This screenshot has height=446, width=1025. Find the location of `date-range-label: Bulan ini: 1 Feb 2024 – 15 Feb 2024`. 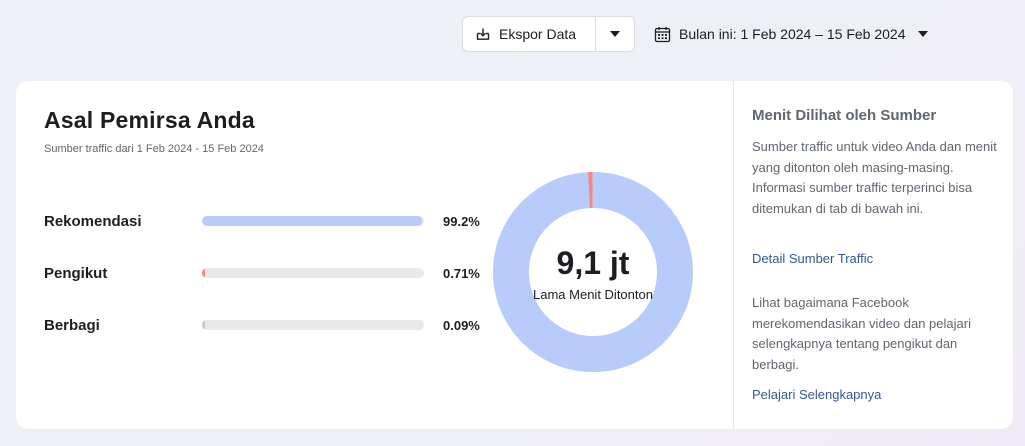

date-range-label: Bulan ini: 1 Feb 2024 – 15 Feb 2024 is located at coordinates (792, 34).